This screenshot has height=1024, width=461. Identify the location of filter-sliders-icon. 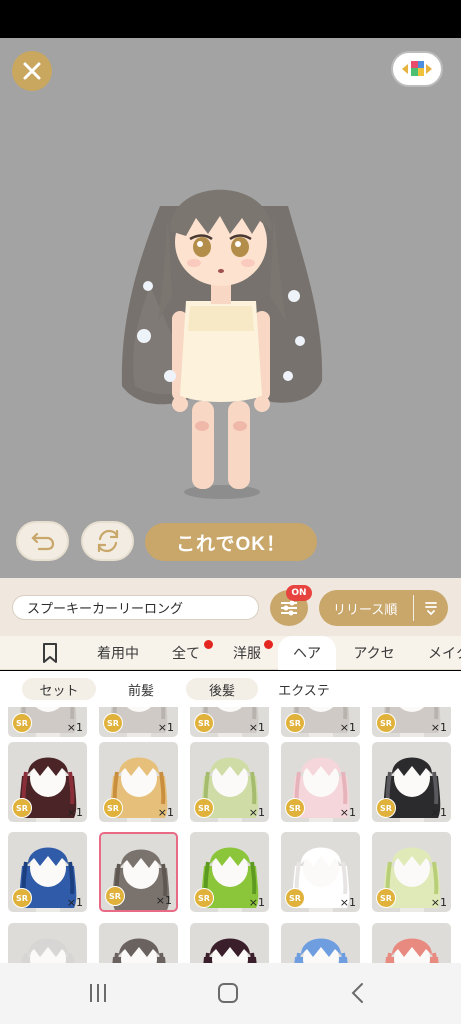
(289, 608).